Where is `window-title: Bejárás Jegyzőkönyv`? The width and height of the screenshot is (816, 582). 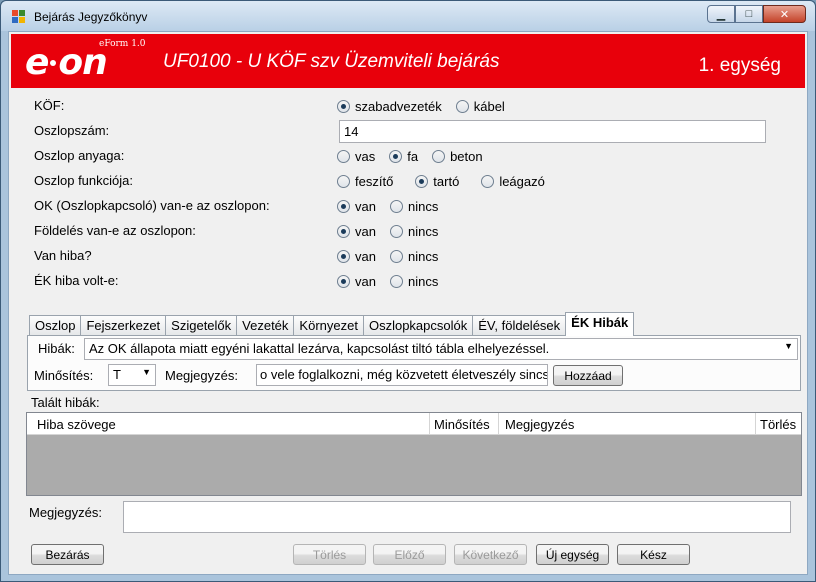 window-title: Bejárás Jegyzőkönyv is located at coordinates (91, 17).